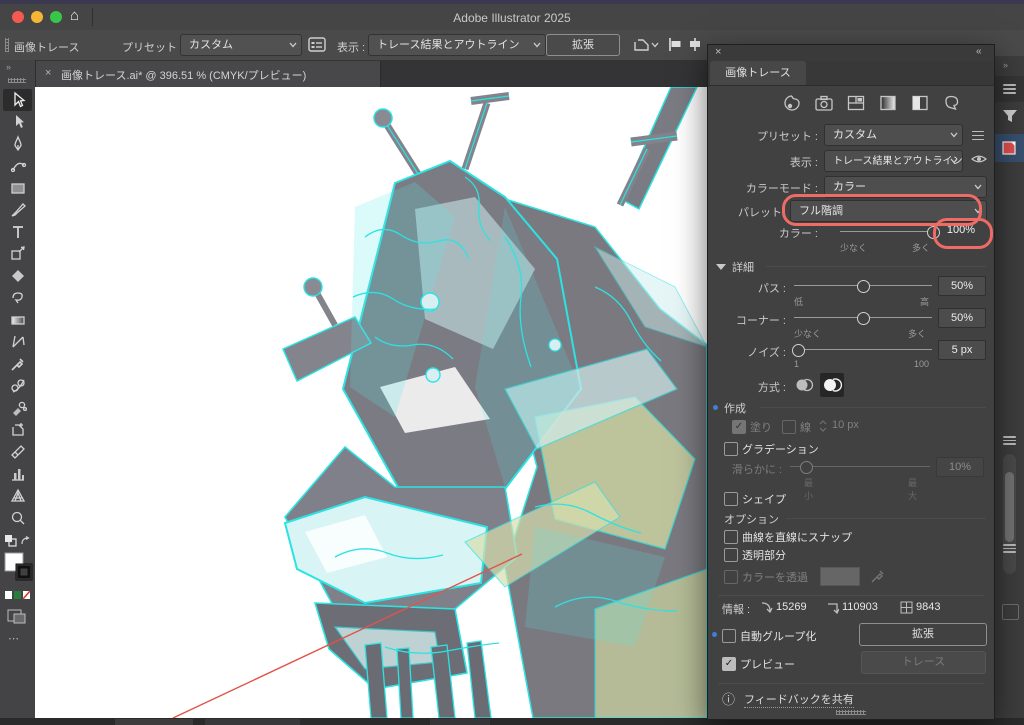 This screenshot has height=725, width=1024. I want to click on outline-icon, so click(952, 104).